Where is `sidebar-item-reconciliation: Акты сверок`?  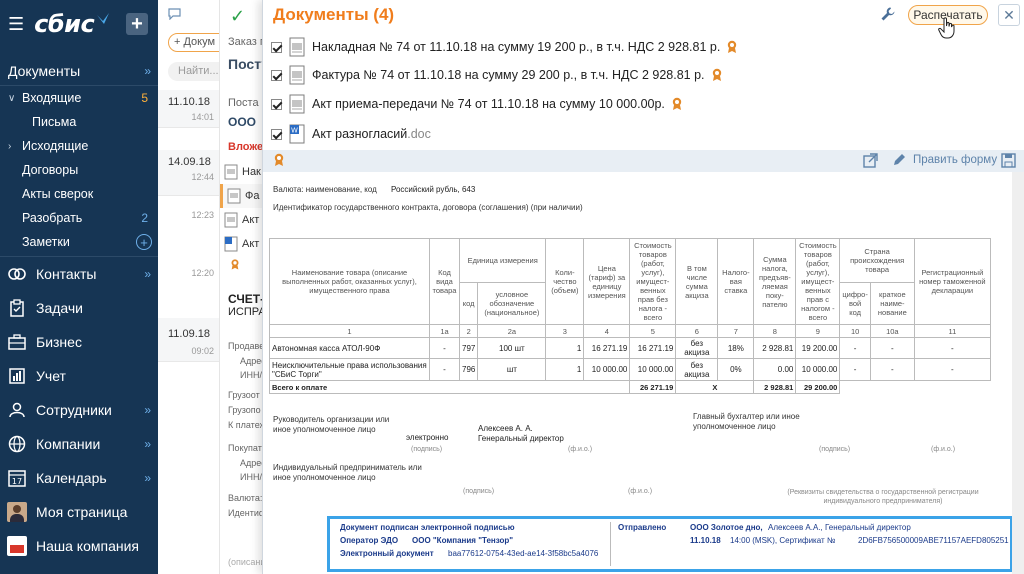
sidebar-item-reconciliation: Акты сверок is located at coordinates (79, 194).